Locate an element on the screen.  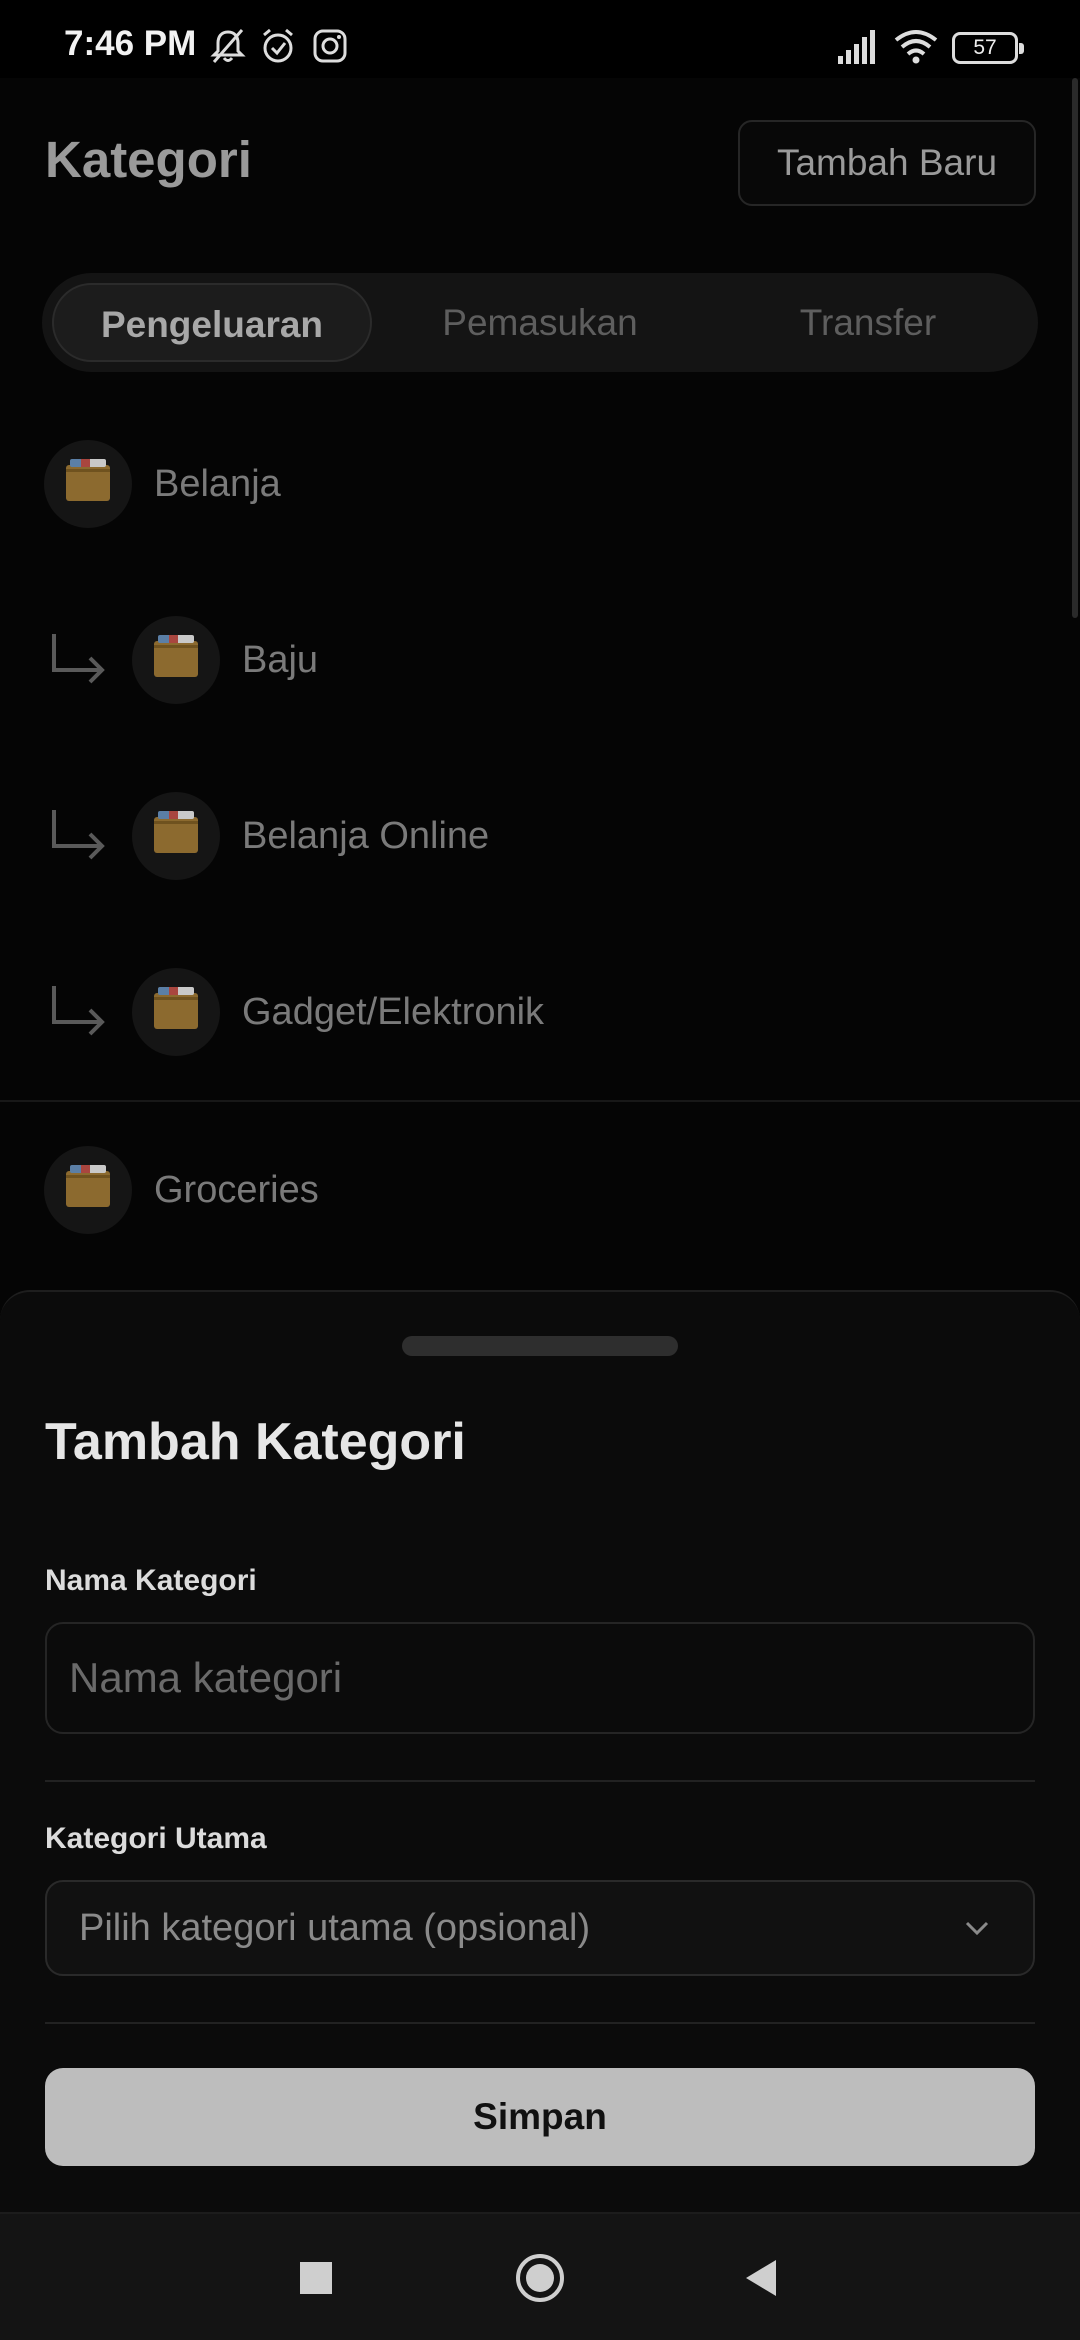
category-item-belanja: Belanja is located at coordinates (540, 484).